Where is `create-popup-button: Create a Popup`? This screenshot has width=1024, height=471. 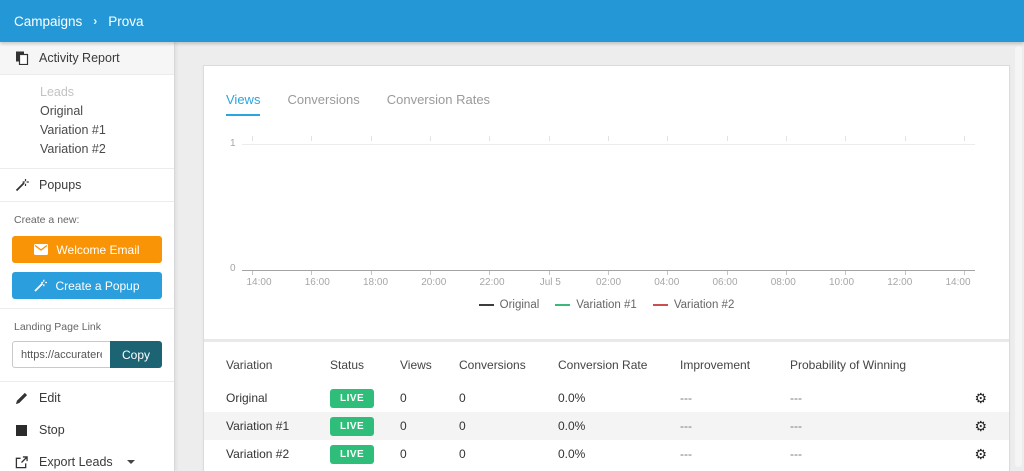
create-popup-button: Create a Popup is located at coordinates (87, 285).